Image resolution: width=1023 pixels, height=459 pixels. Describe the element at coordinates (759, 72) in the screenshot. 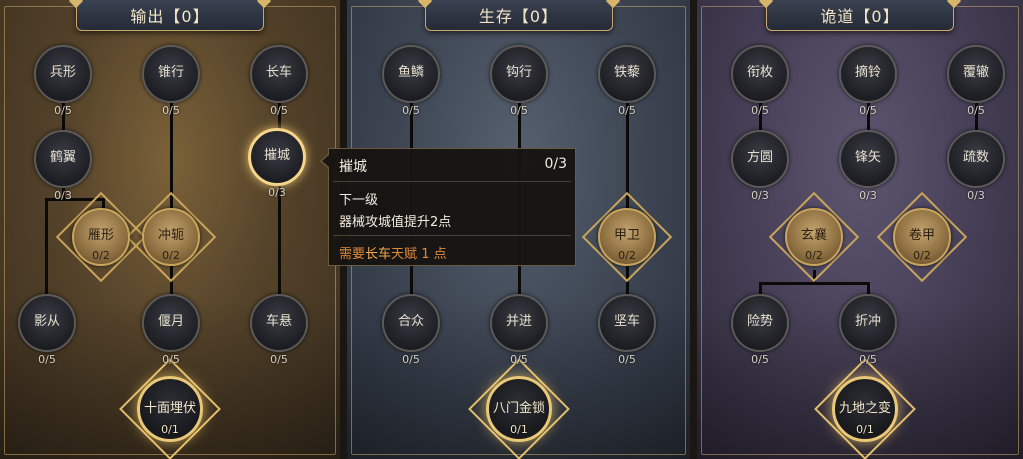

I see `talent-name: 衔枚` at that location.